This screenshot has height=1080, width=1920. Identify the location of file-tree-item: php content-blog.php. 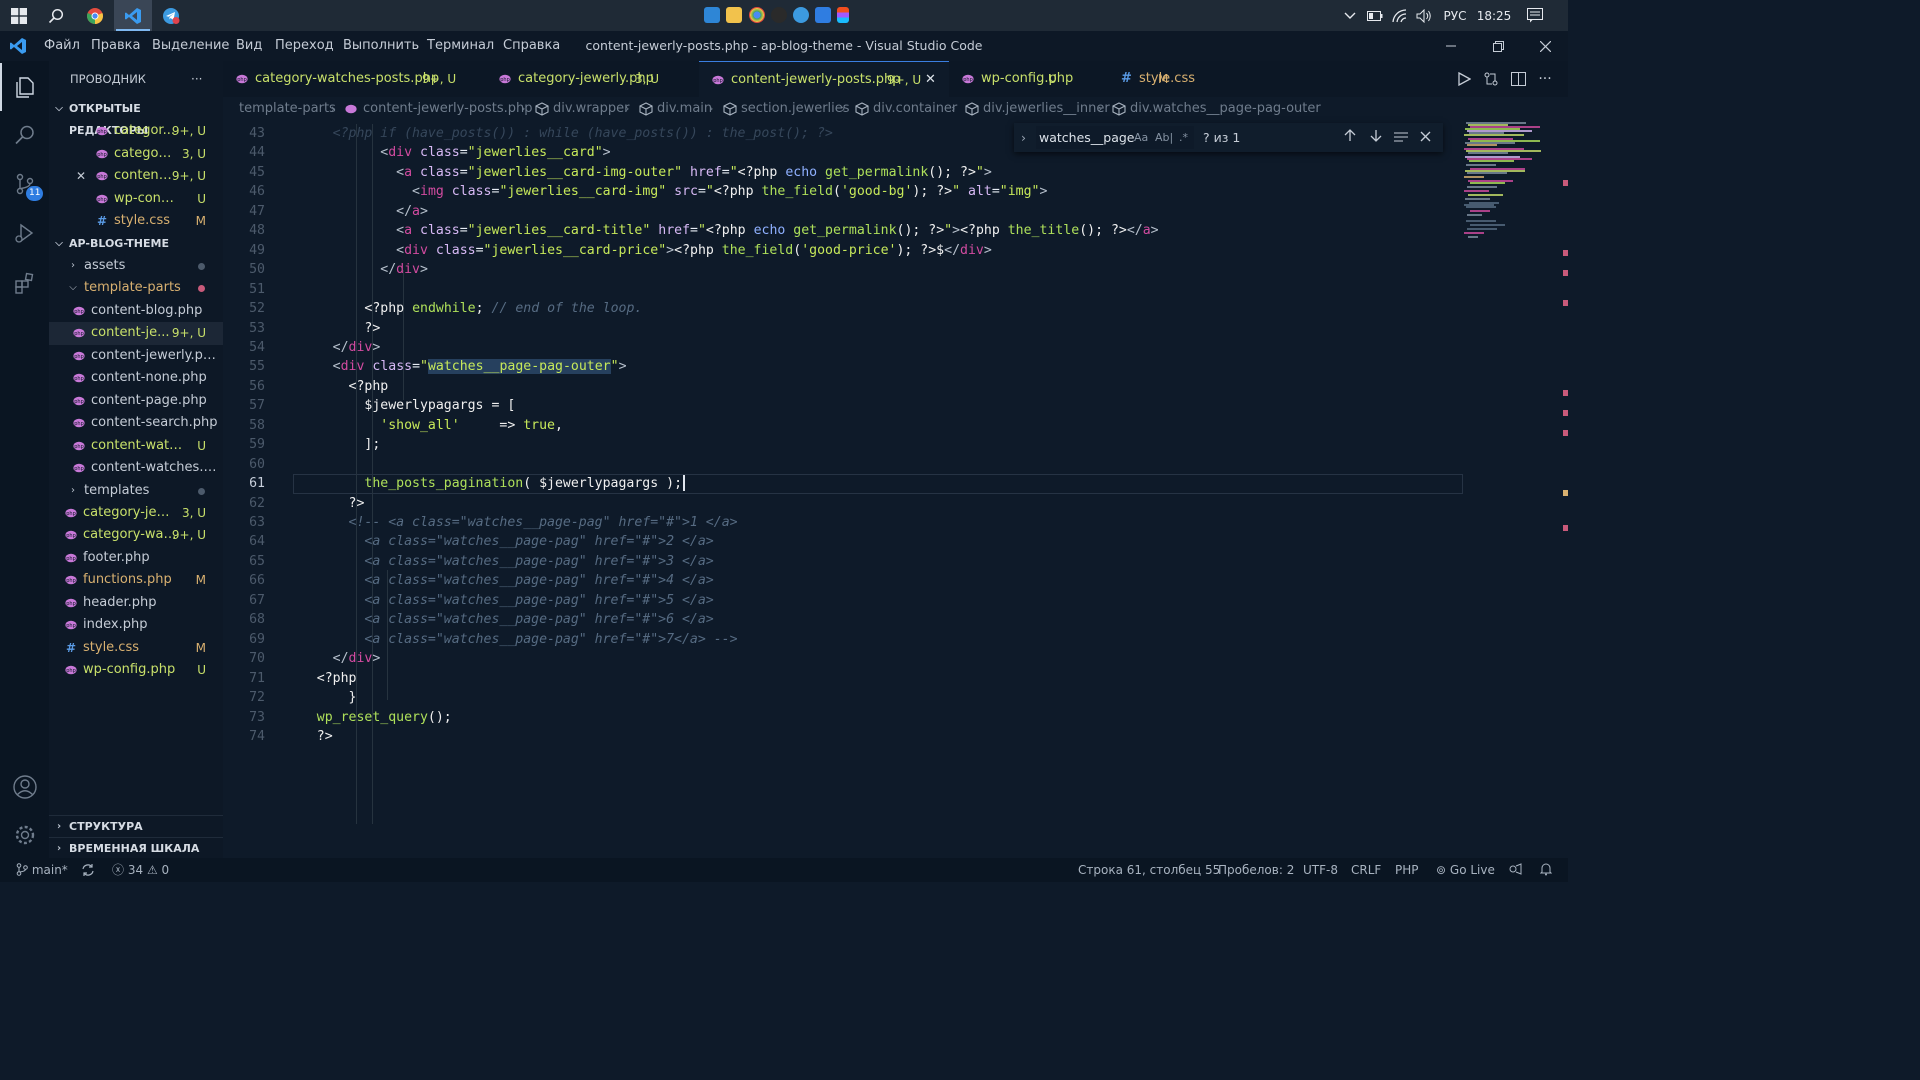
(136, 311).